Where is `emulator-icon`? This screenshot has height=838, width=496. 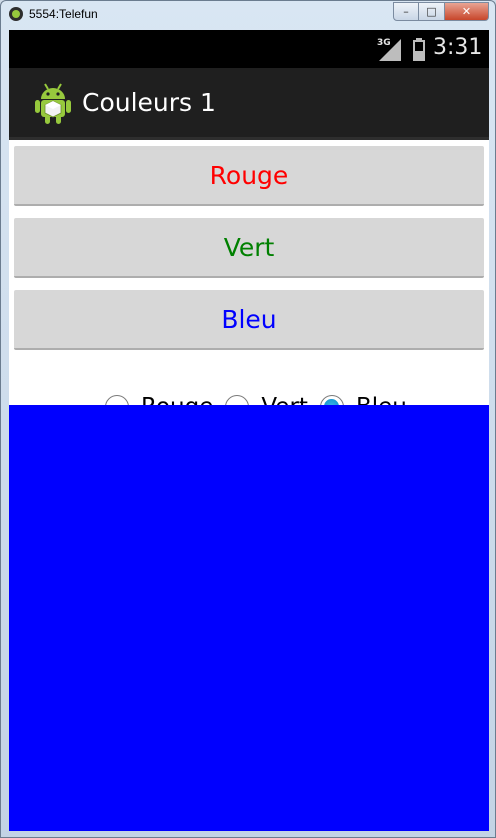 emulator-icon is located at coordinates (16, 14).